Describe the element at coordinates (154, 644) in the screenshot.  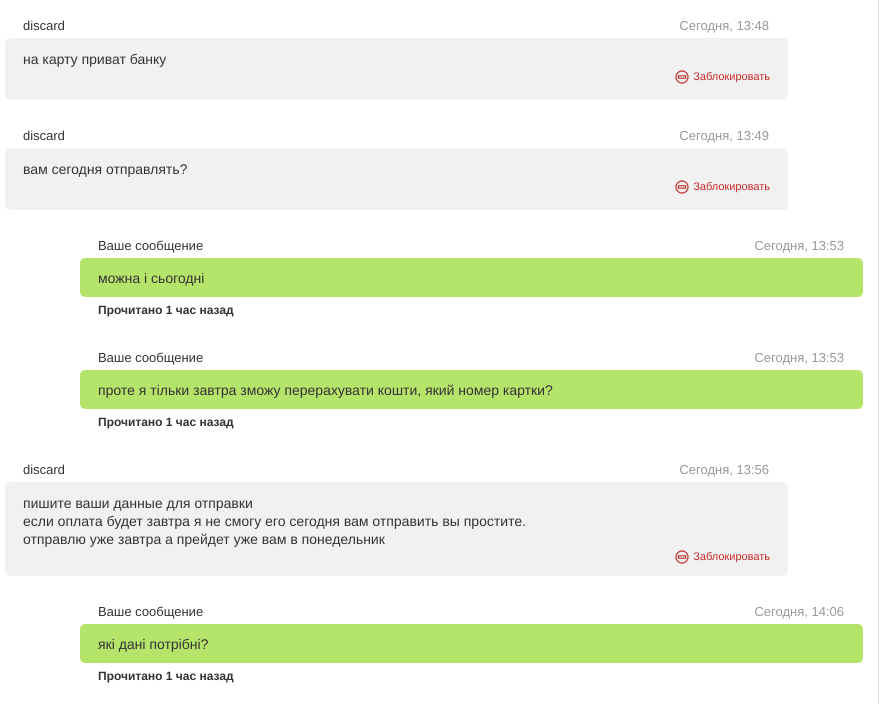
I see `message-text: які дані потрібні?` at that location.